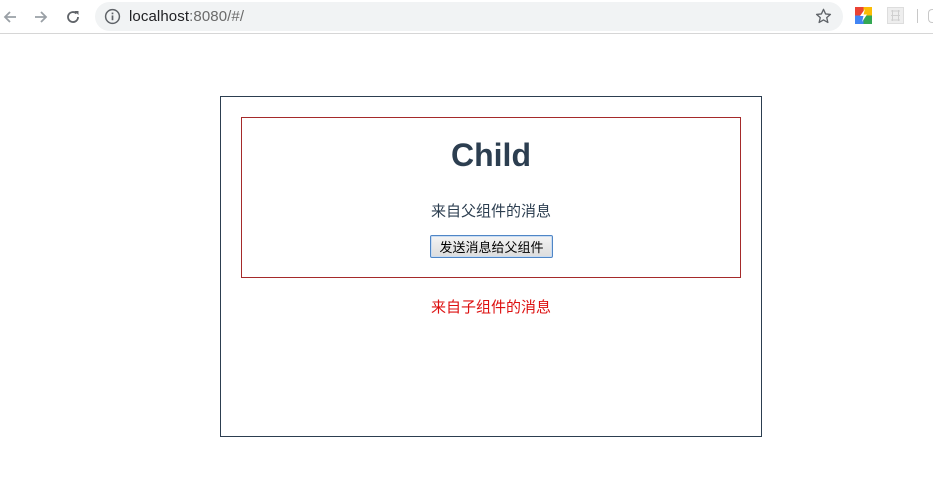 The width and height of the screenshot is (933, 496). I want to click on back-arrow-icon, so click(9, 17).